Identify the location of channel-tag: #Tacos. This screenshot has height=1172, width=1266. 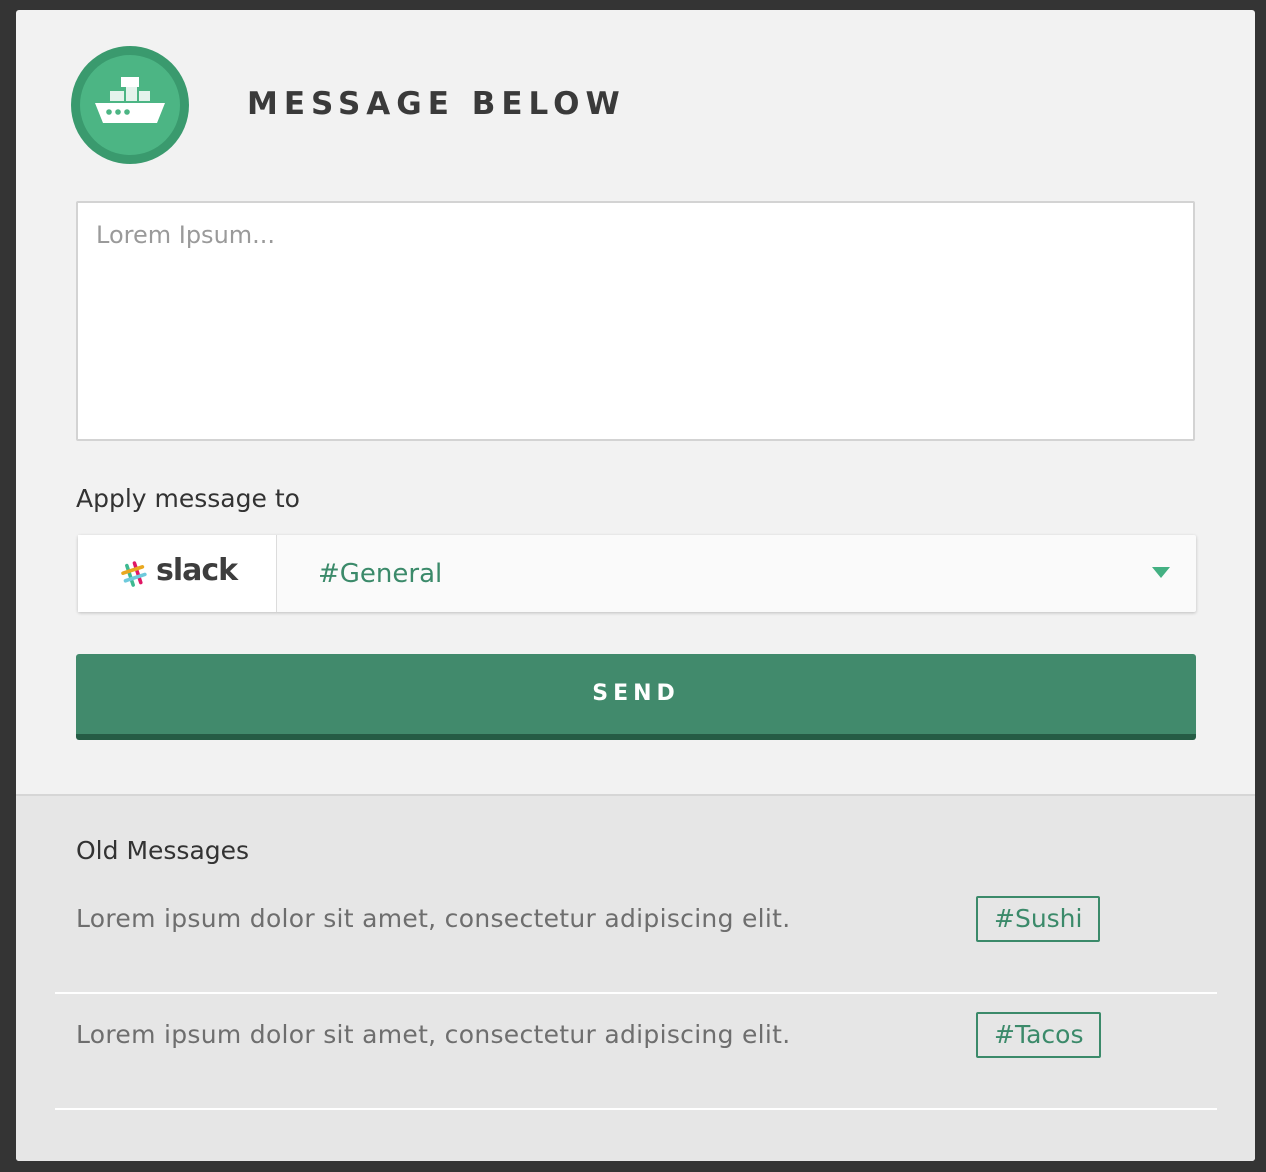
(1039, 1035).